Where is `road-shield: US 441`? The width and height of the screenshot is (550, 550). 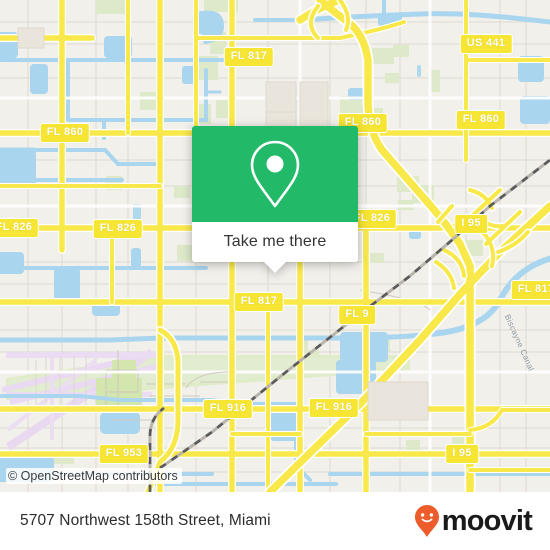
road-shield: US 441 is located at coordinates (486, 44).